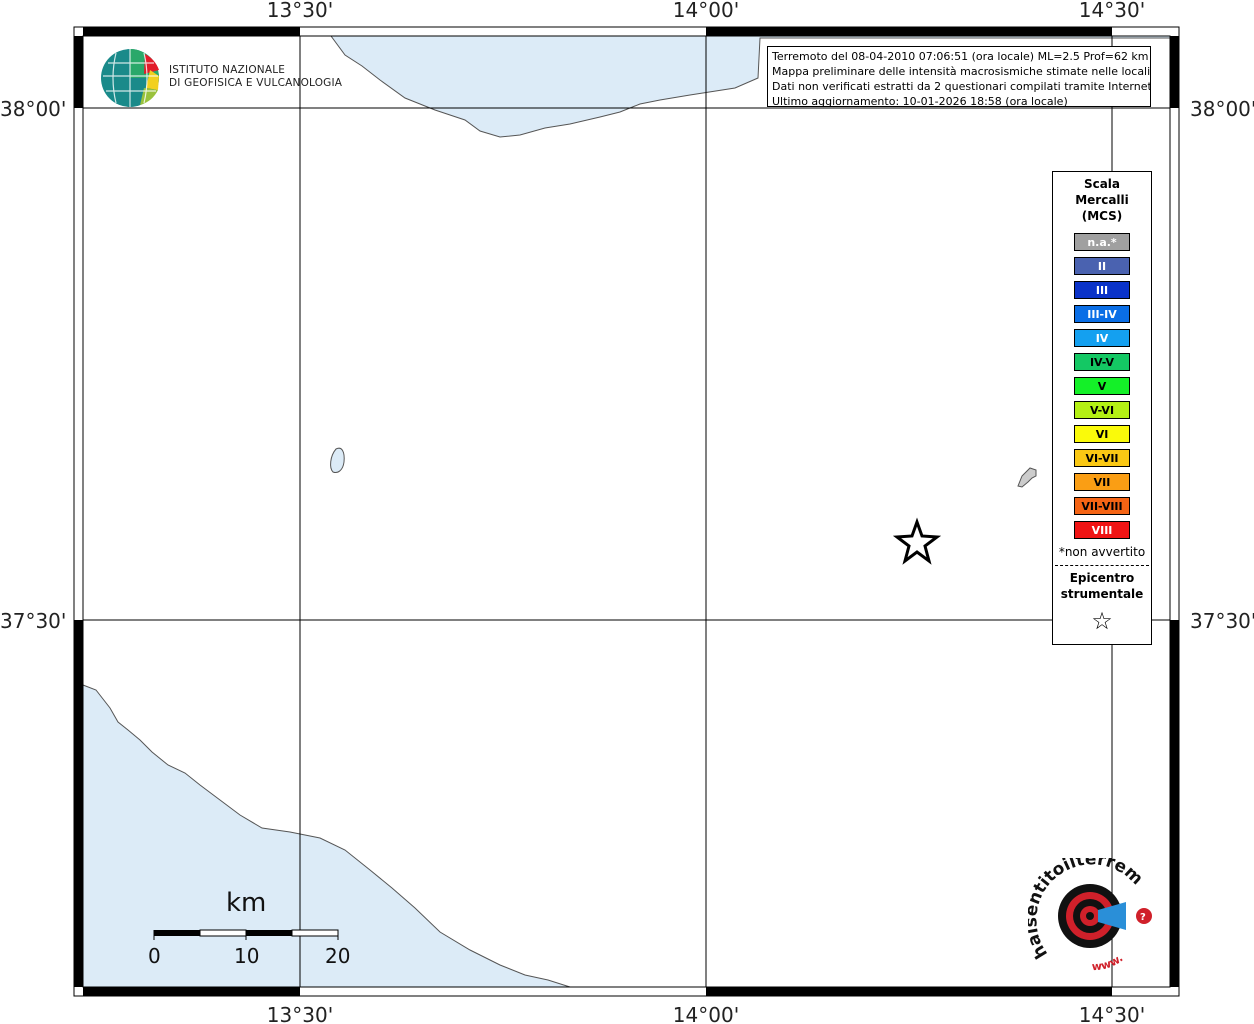 This screenshot has width=1254, height=1024. I want to click on legend-swatch: V-VI, so click(1102, 410).